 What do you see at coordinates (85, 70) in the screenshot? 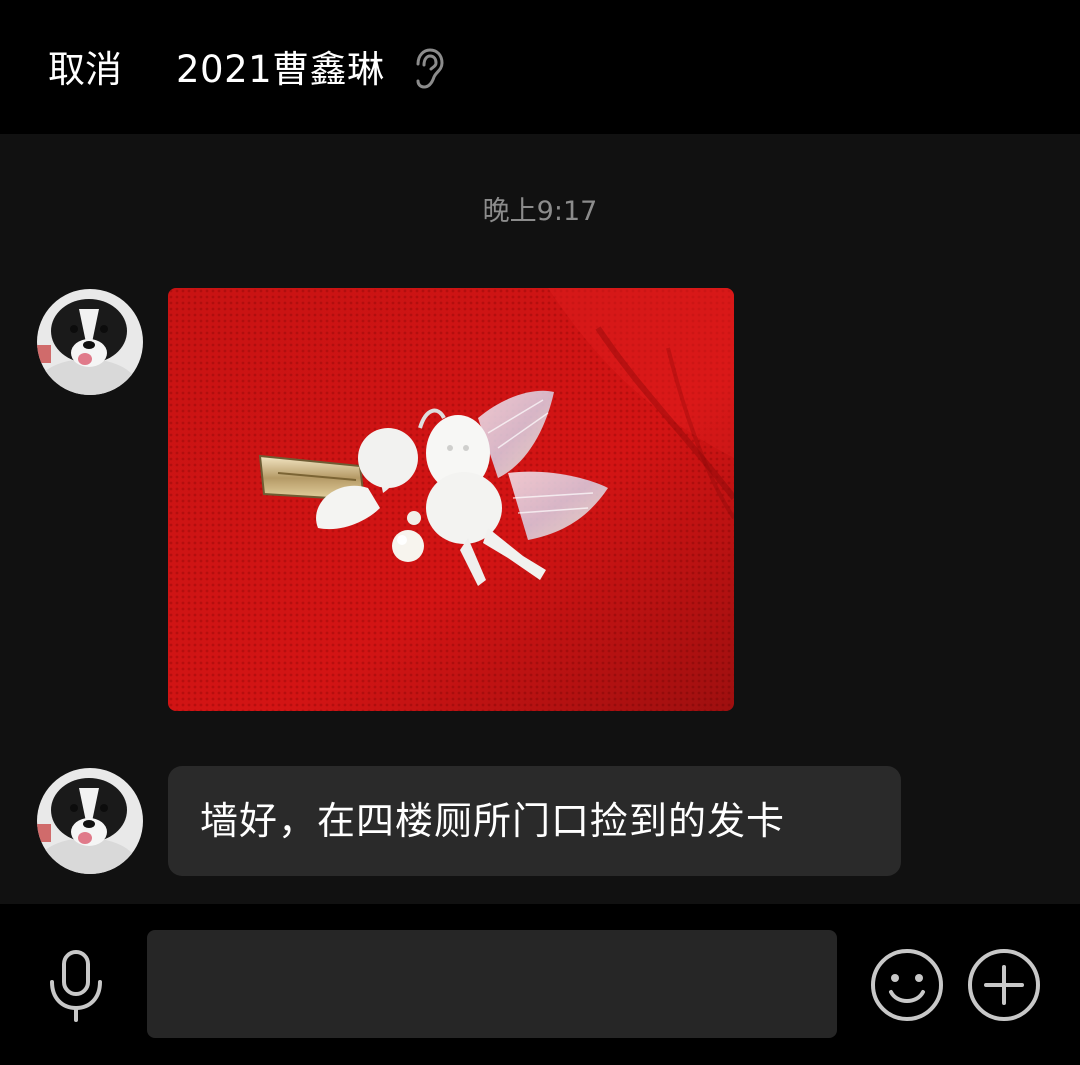
I see `cancel-button: 取消` at bounding box center [85, 70].